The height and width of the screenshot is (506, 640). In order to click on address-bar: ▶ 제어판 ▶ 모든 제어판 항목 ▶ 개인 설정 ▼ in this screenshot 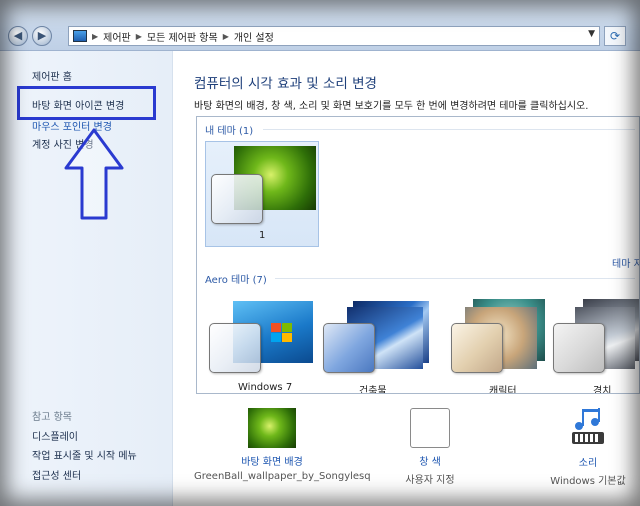, I will do `click(334, 36)`.